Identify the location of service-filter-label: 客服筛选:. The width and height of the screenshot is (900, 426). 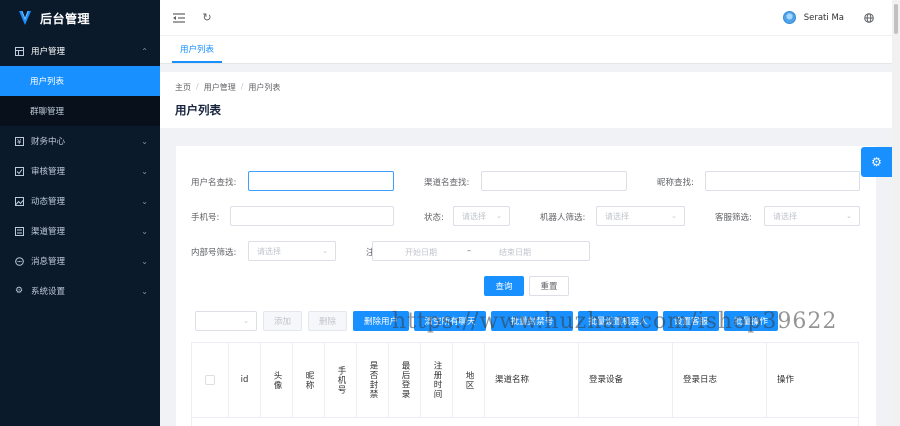
(733, 218).